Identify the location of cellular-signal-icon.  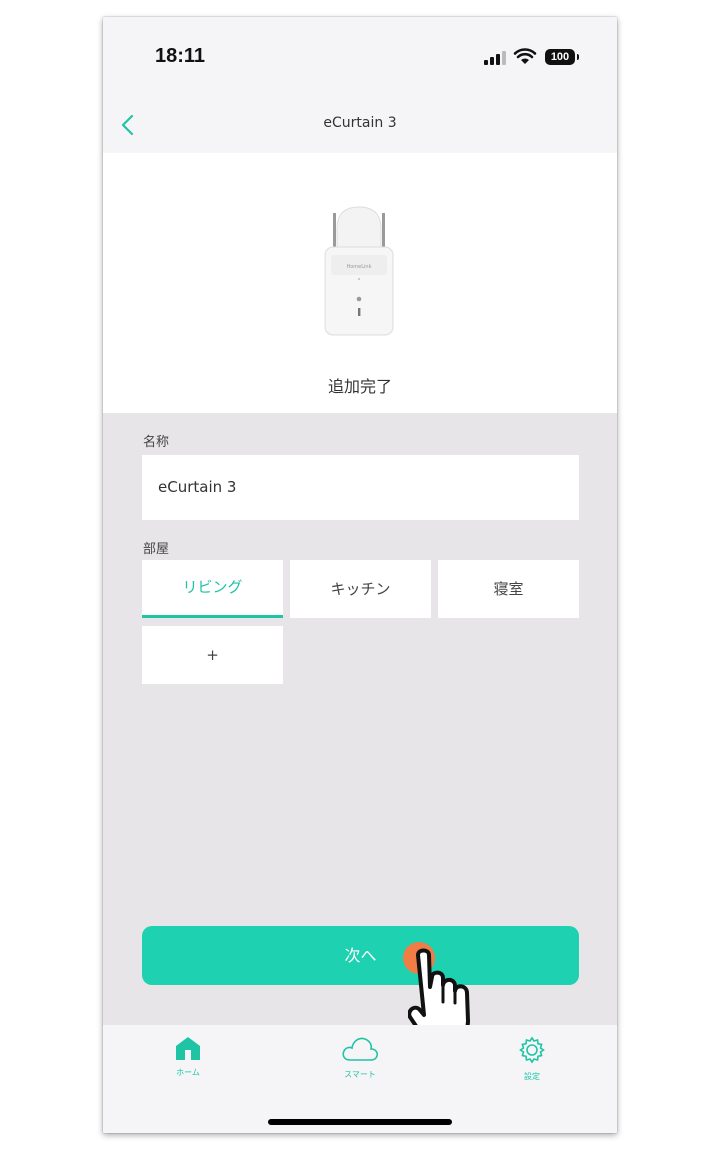
(495, 58).